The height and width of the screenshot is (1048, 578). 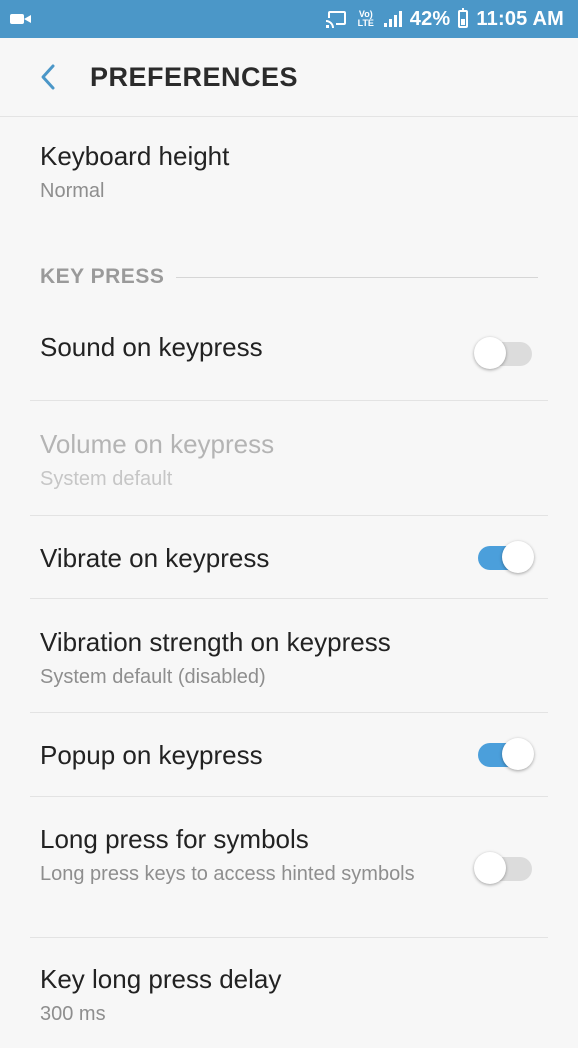 What do you see at coordinates (504, 557) in the screenshot?
I see `vibrate-on-keypress-toggle` at bounding box center [504, 557].